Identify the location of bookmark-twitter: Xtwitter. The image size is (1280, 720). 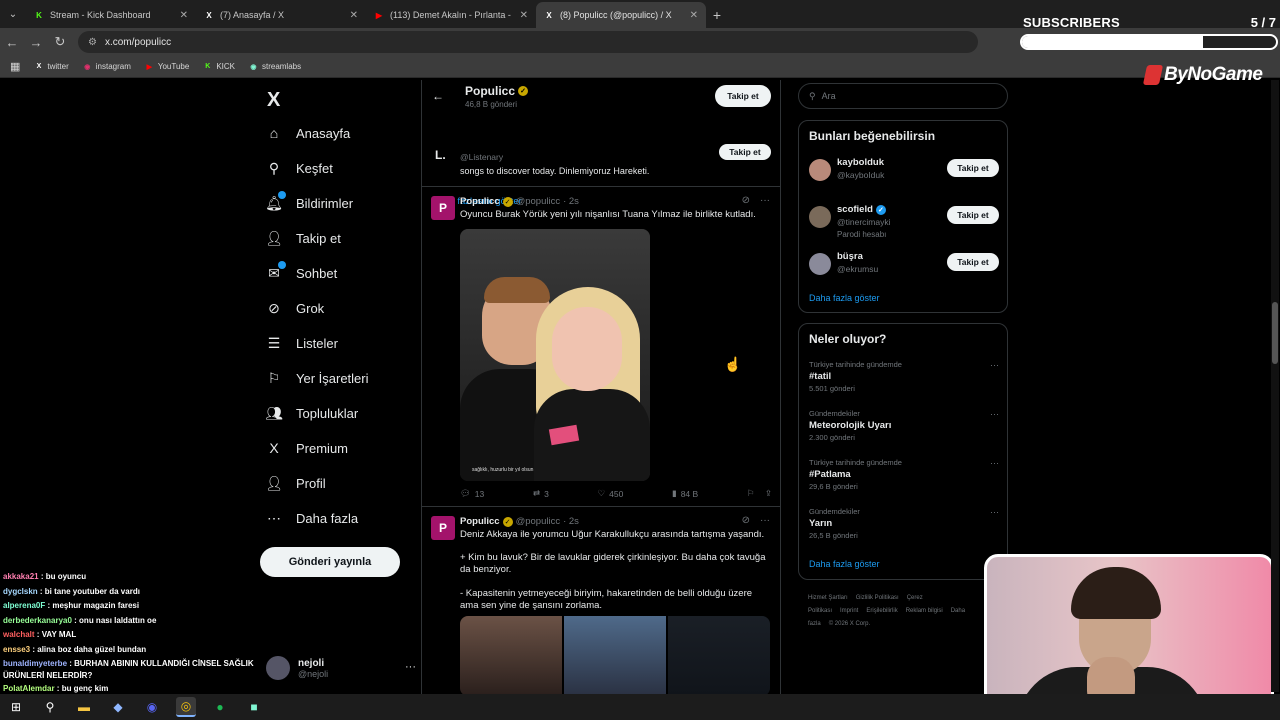
(51, 66).